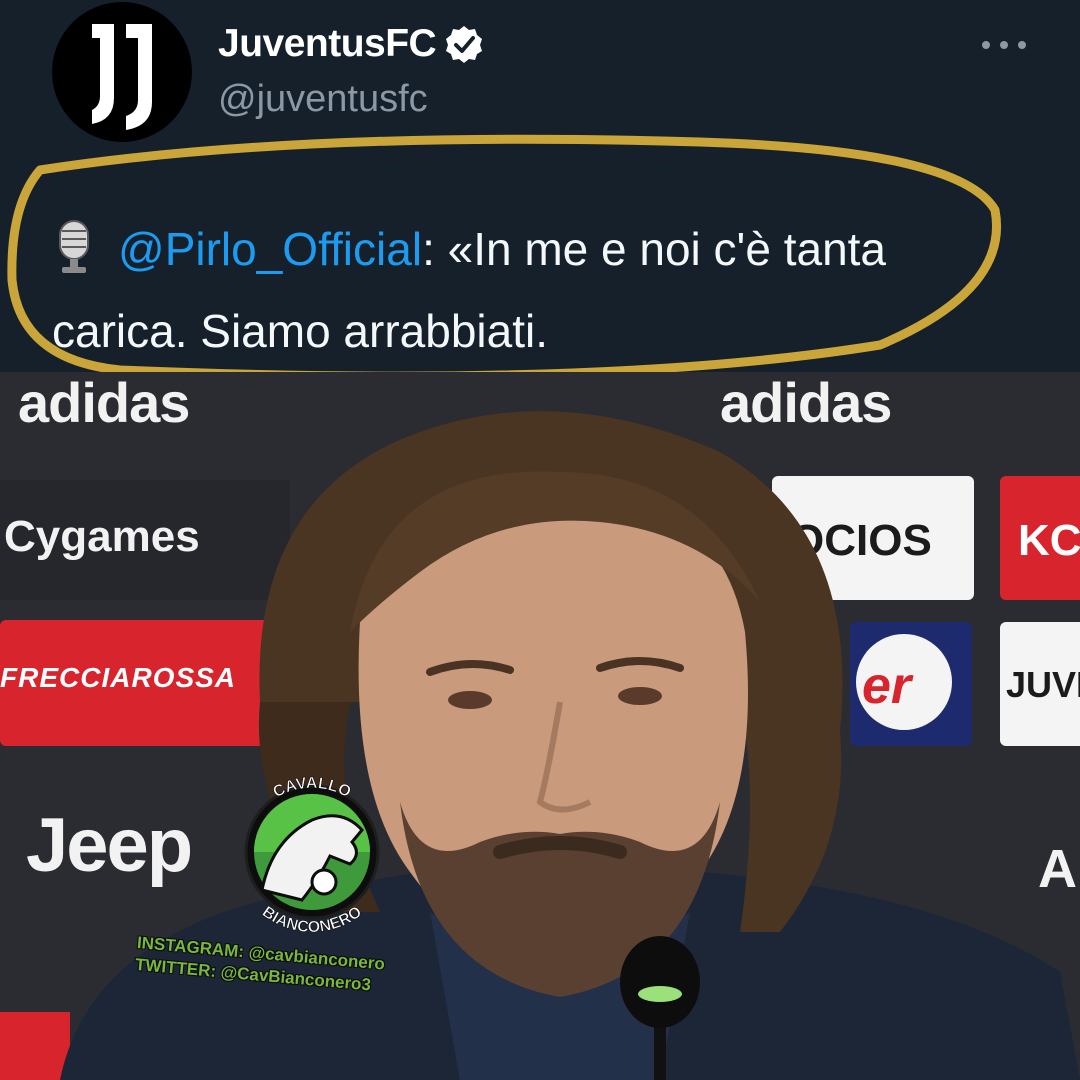 The width and height of the screenshot is (1080, 1080). What do you see at coordinates (122, 77) in the screenshot?
I see `juventus-logo-icon` at bounding box center [122, 77].